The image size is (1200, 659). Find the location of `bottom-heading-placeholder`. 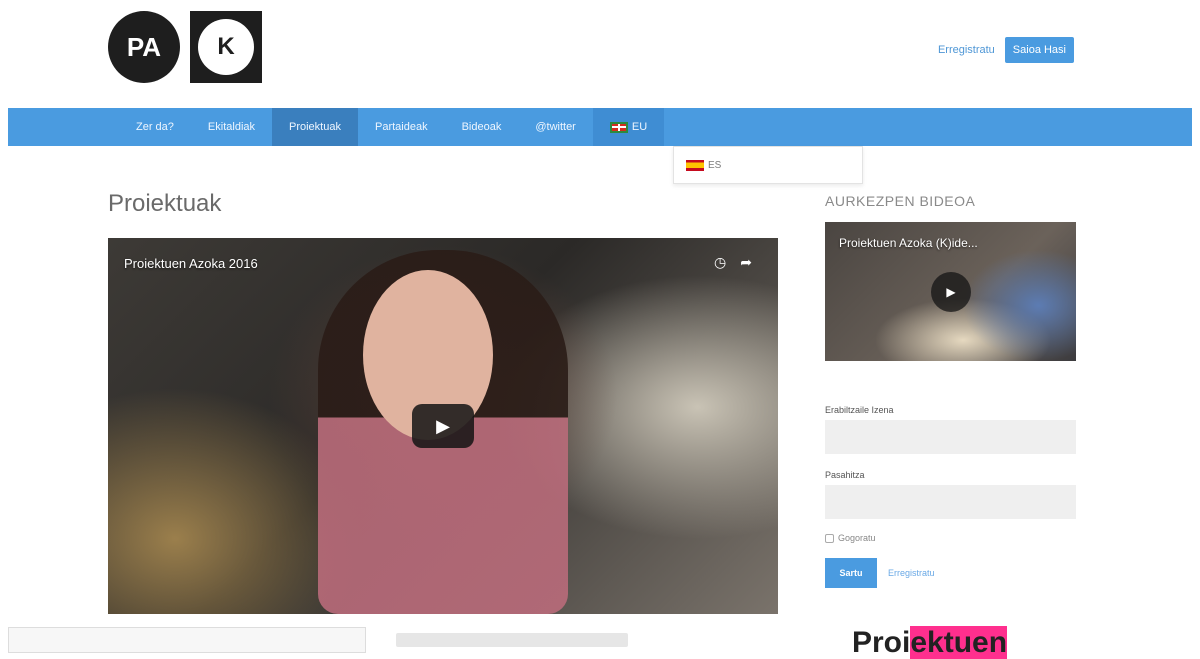

bottom-heading-placeholder is located at coordinates (512, 640).